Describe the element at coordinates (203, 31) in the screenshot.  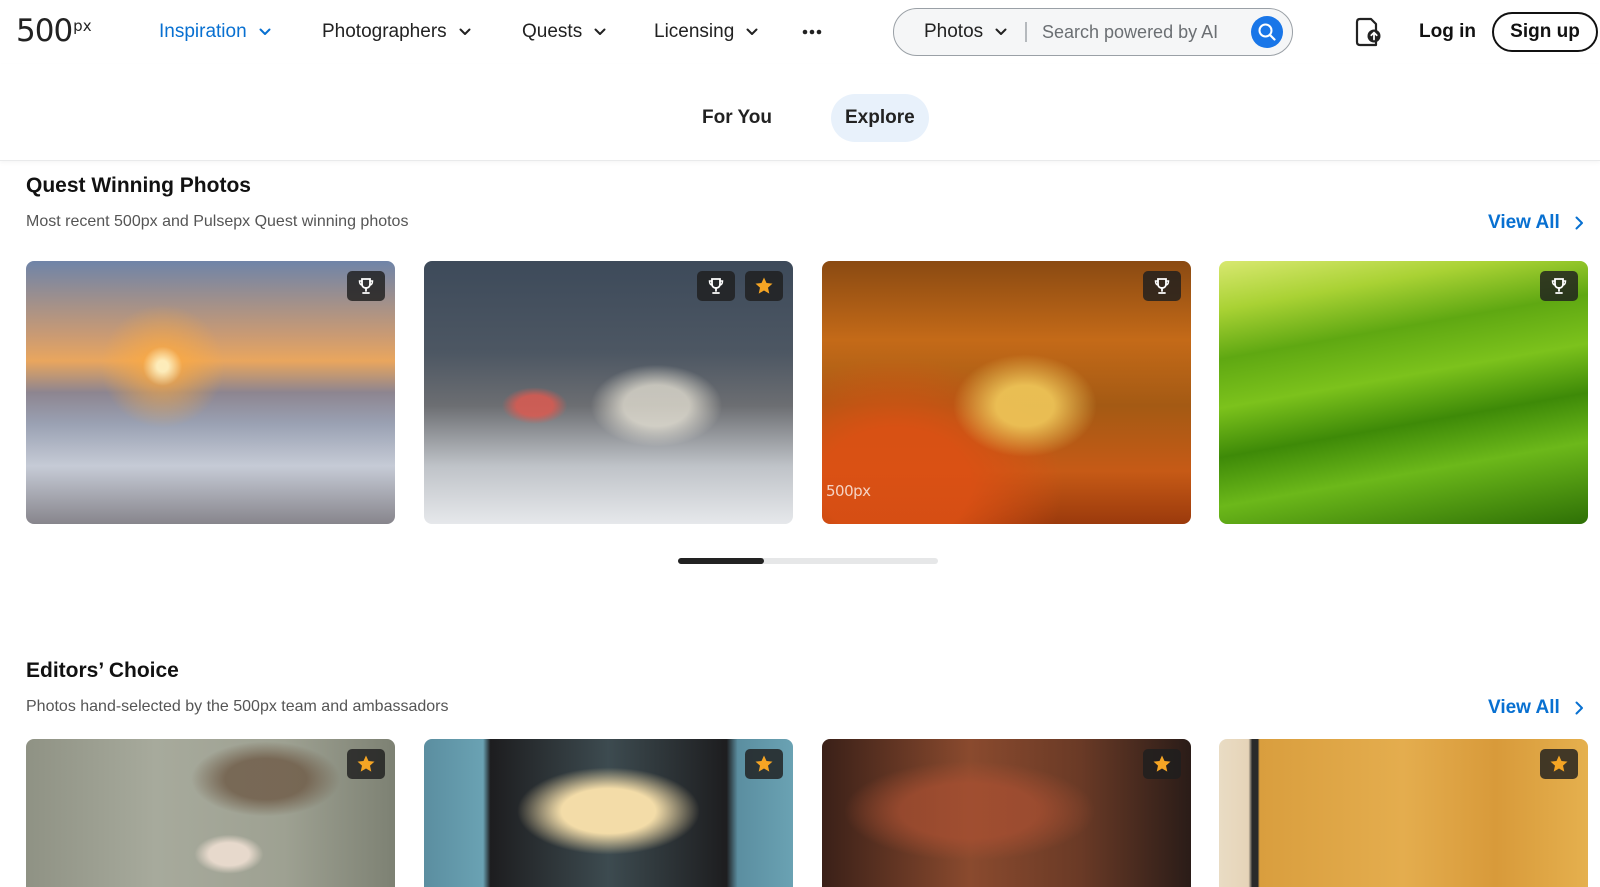
I see `nav-inspiration-label: Inspiration` at that location.